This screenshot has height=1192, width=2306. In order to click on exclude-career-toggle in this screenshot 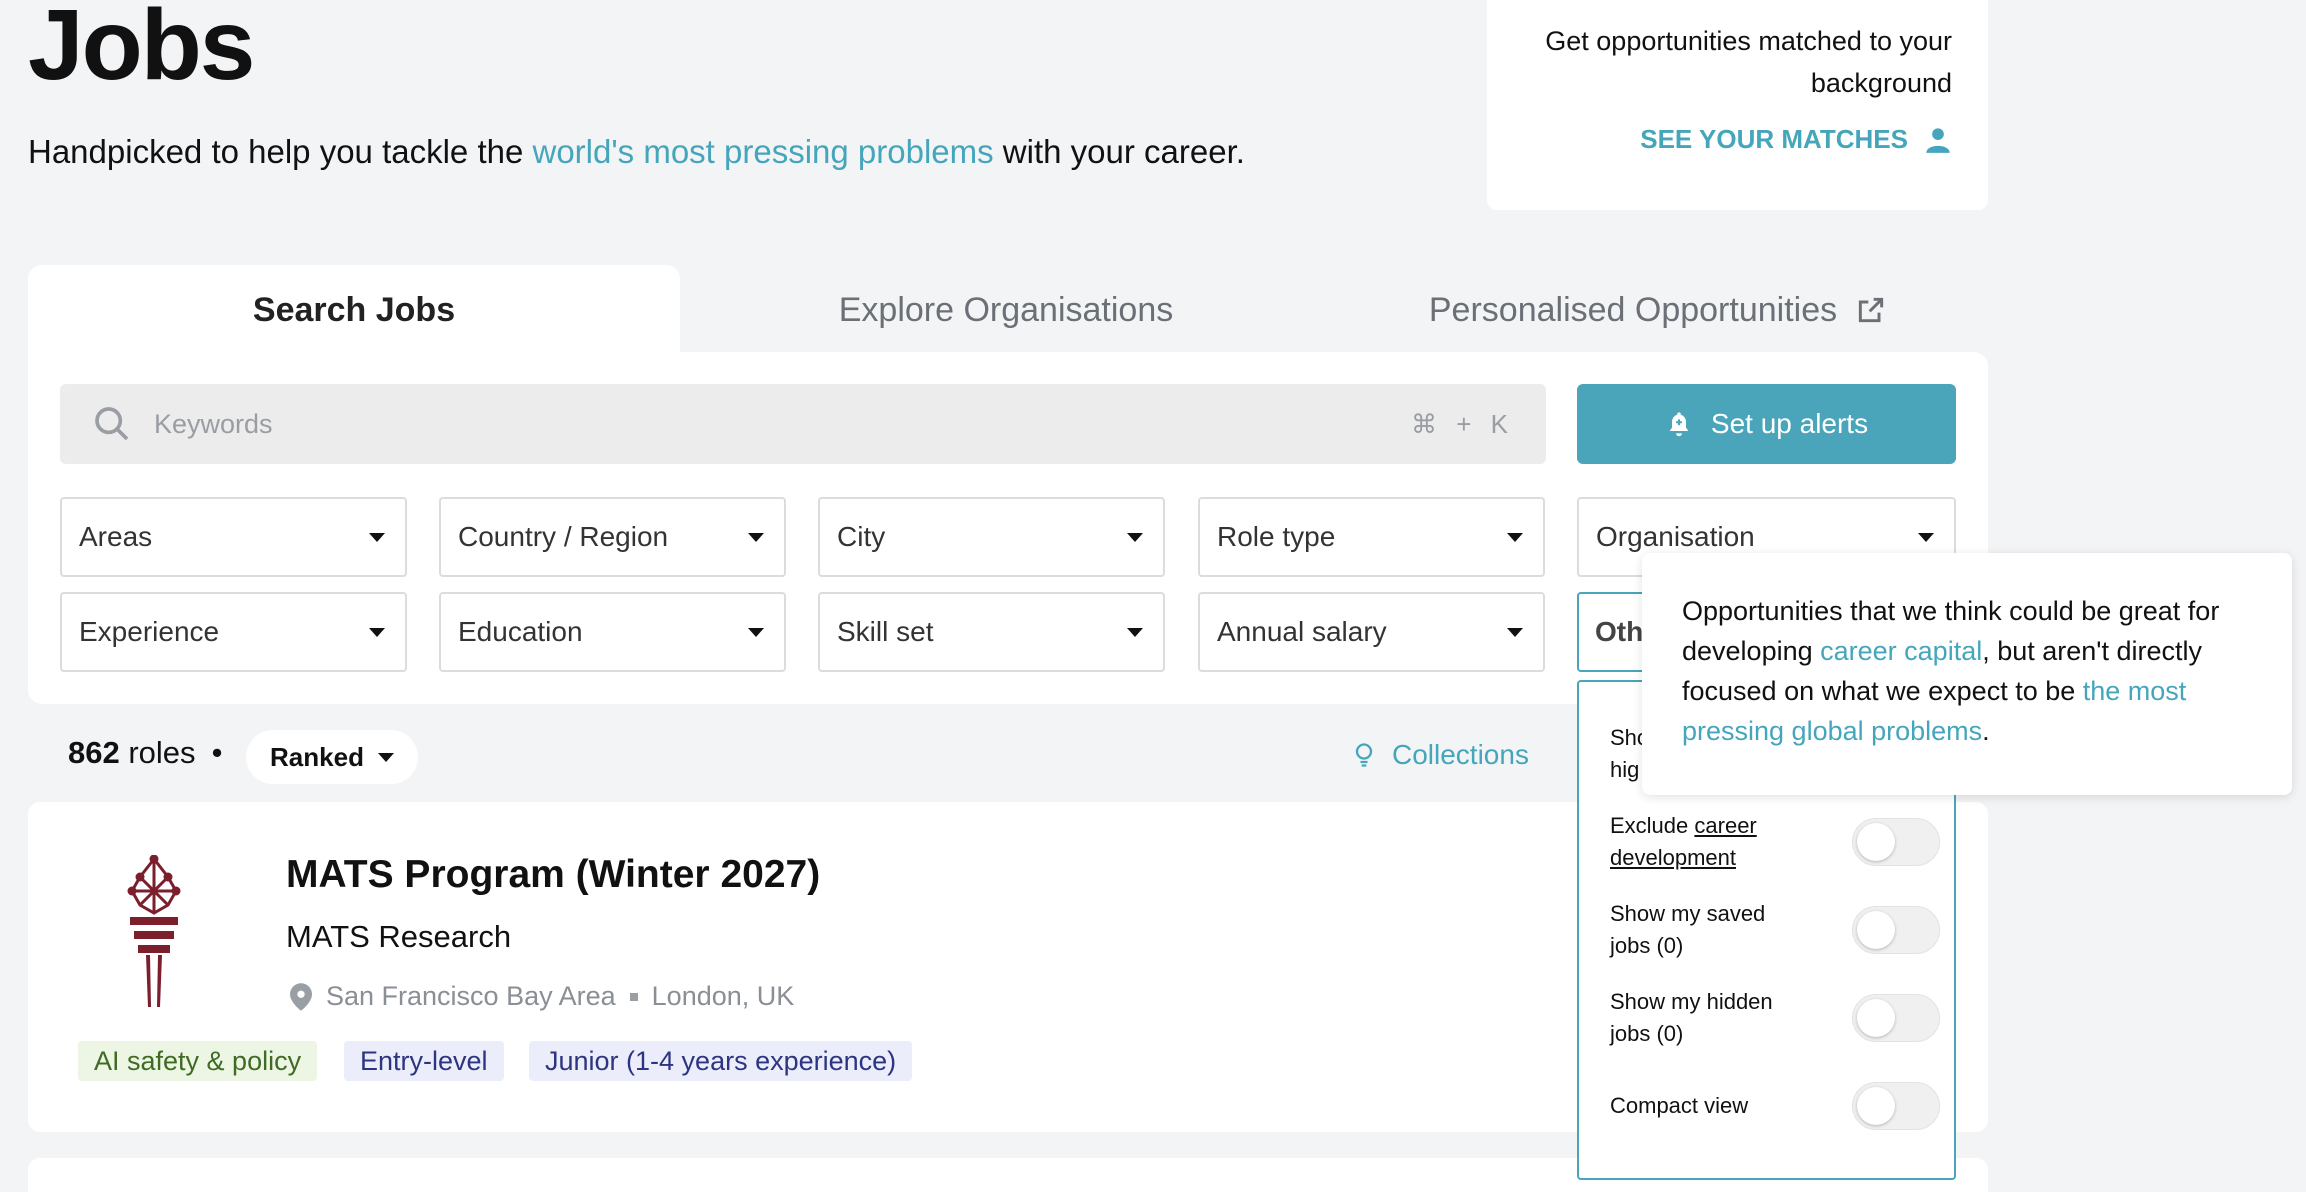, I will do `click(1896, 842)`.